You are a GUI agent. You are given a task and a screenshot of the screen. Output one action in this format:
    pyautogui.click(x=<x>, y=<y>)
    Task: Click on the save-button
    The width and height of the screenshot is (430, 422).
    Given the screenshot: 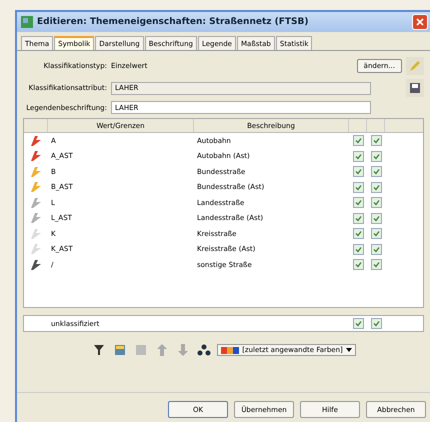 What is the action you would take?
    pyautogui.click(x=415, y=88)
    